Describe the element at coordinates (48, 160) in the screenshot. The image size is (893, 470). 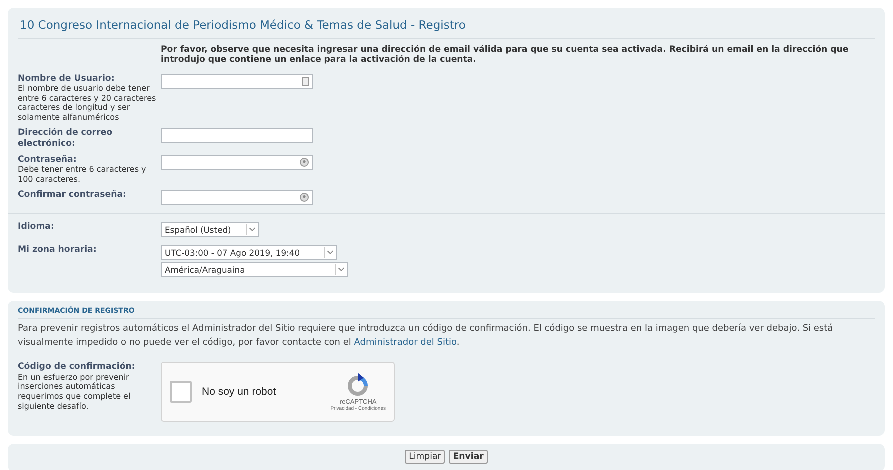
I see `field-label: Contraseña:` at that location.